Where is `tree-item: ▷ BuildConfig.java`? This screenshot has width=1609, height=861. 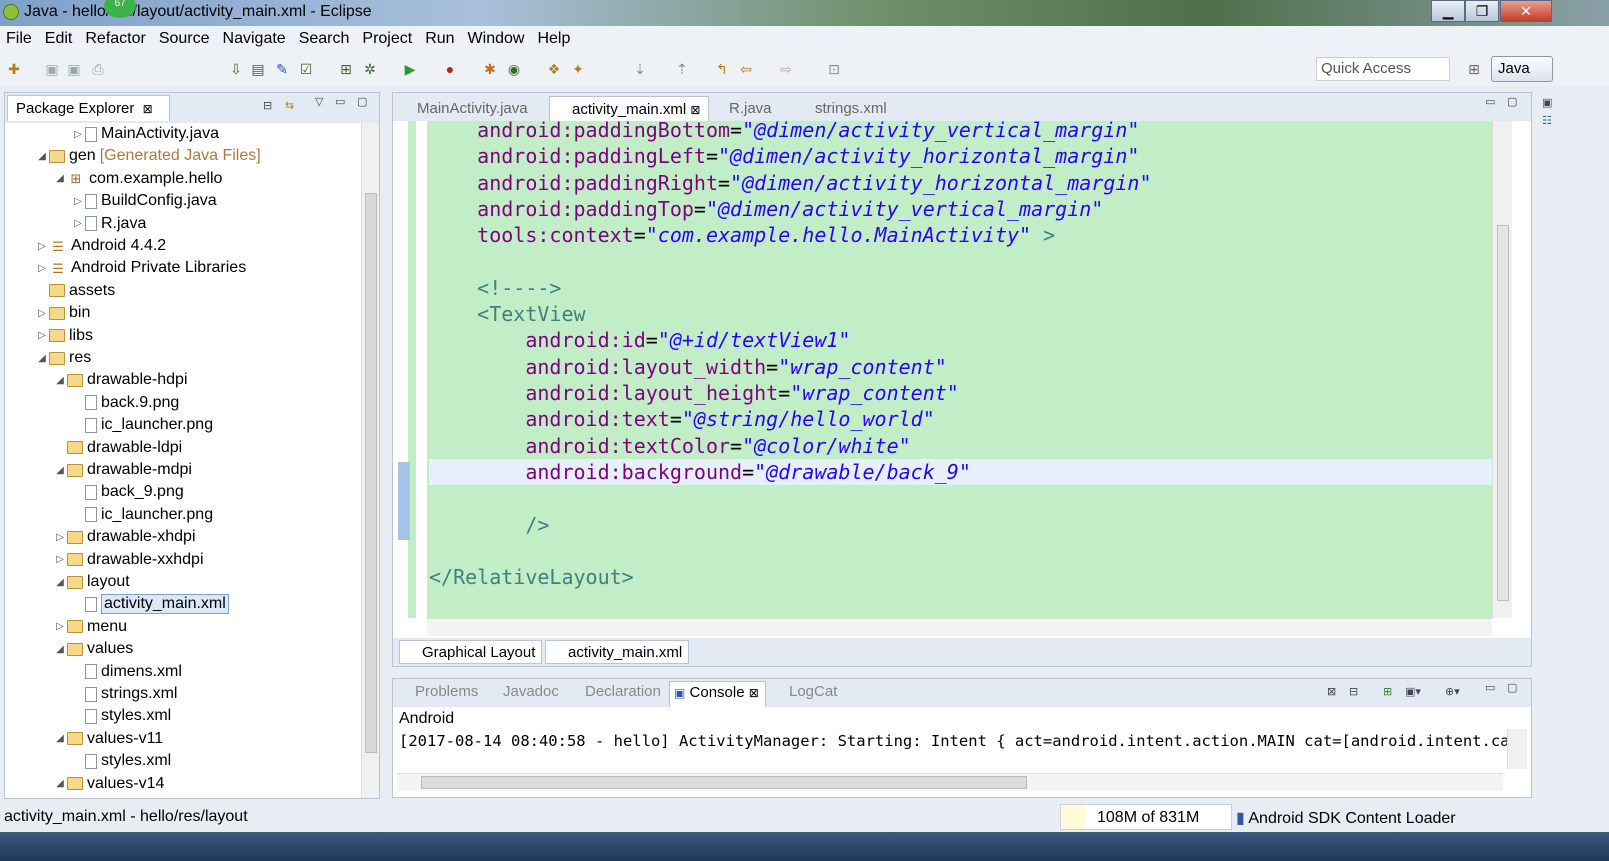
tree-item: ▷ BuildConfig.java is located at coordinates (143, 201).